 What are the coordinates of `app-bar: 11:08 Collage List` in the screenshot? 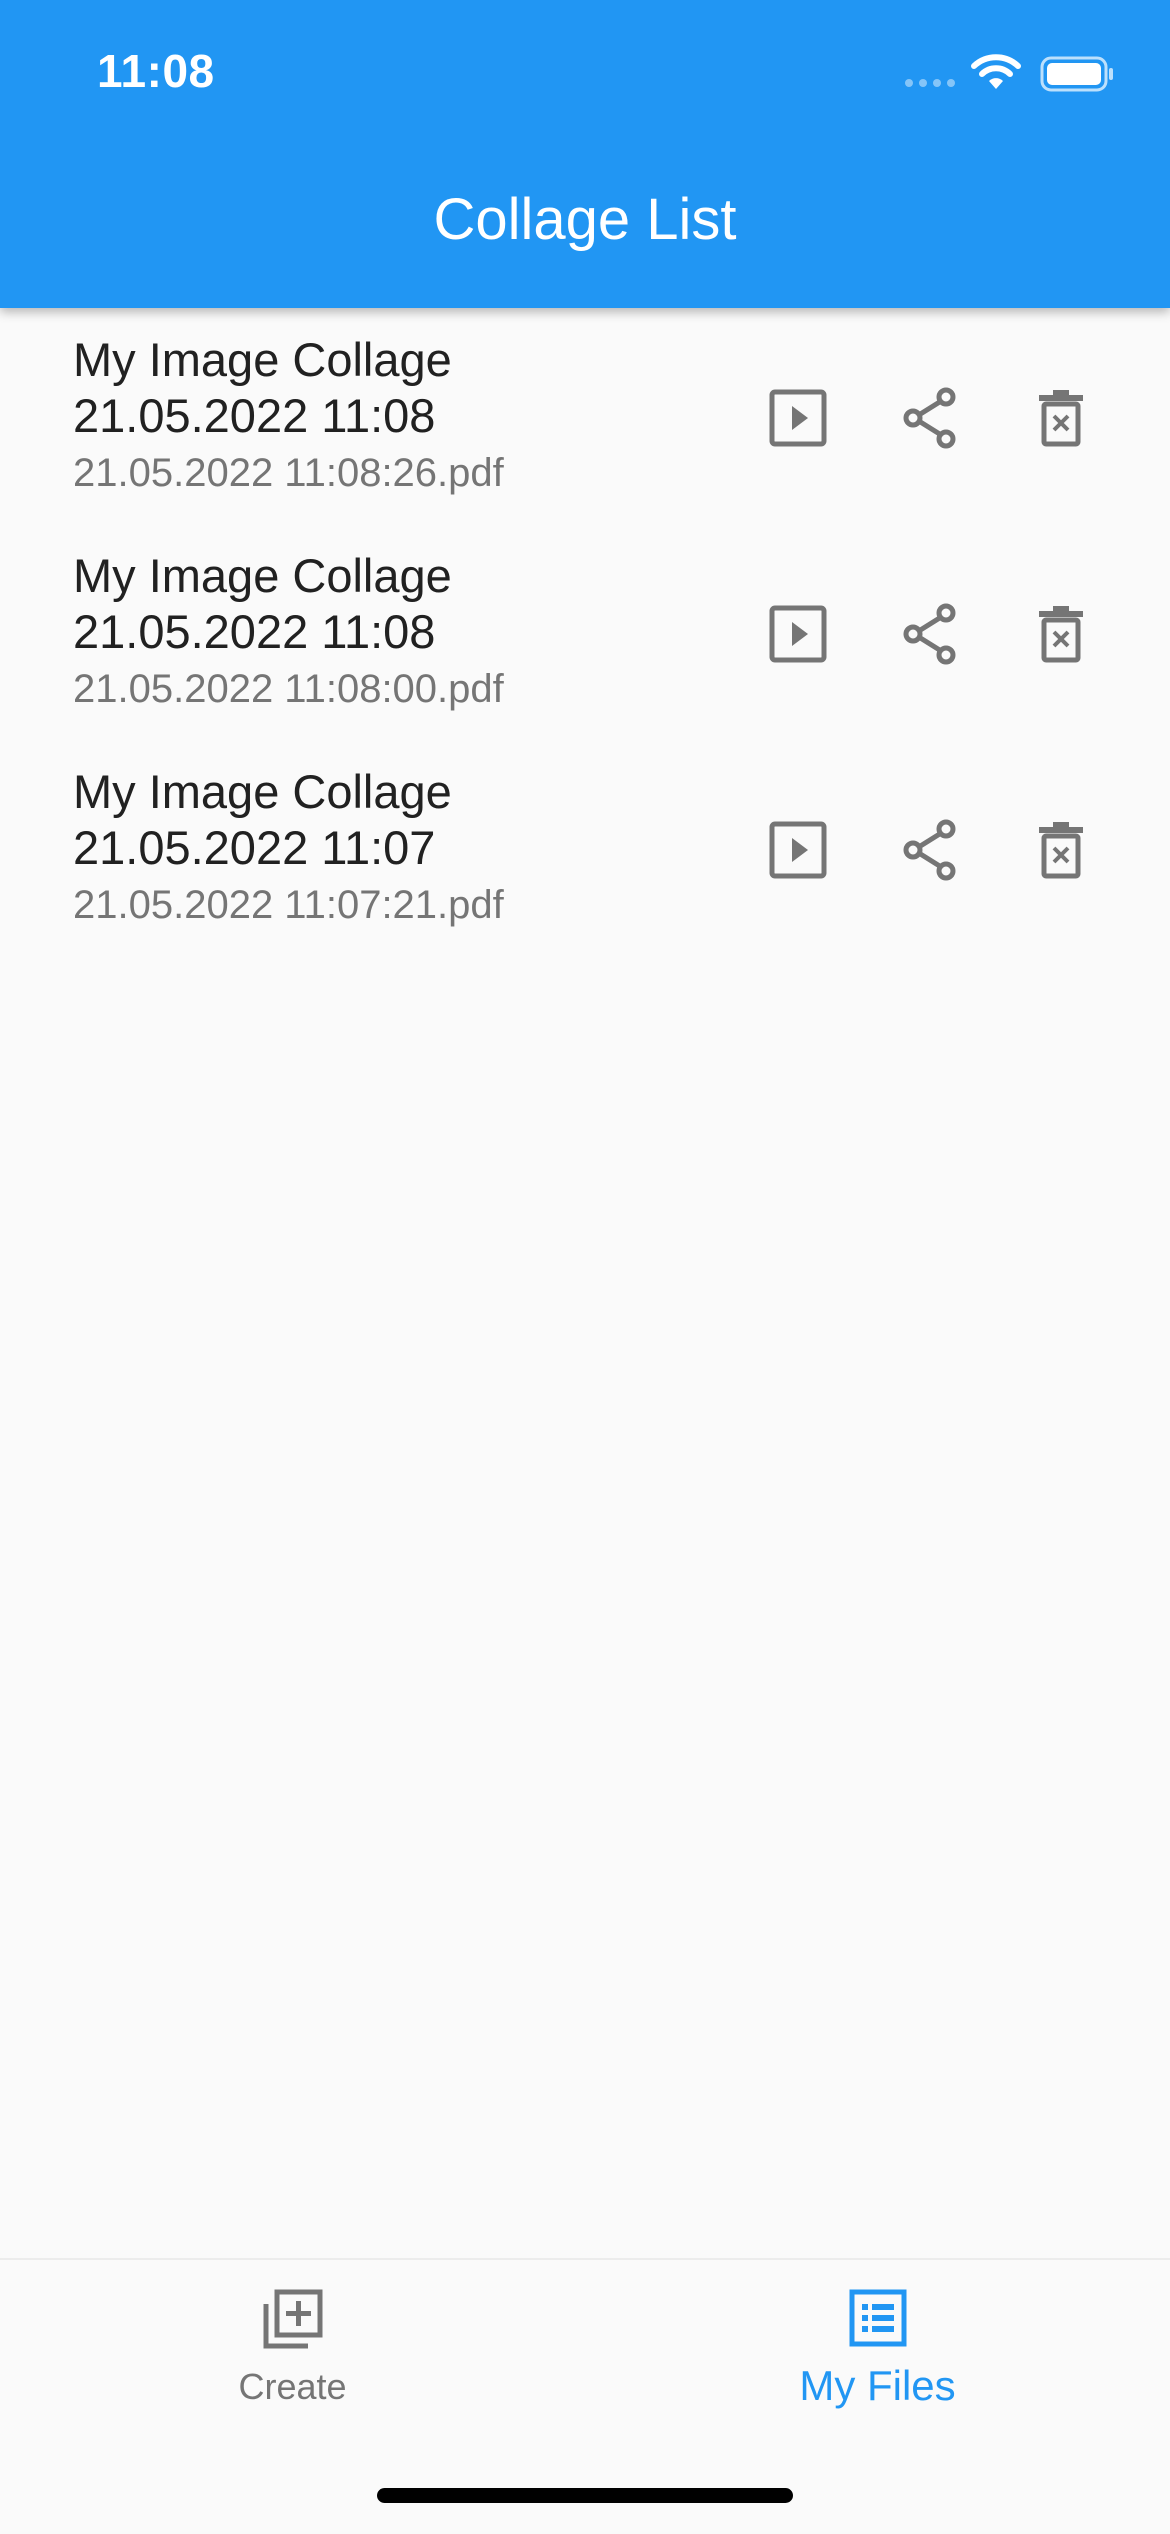 It's located at (585, 154).